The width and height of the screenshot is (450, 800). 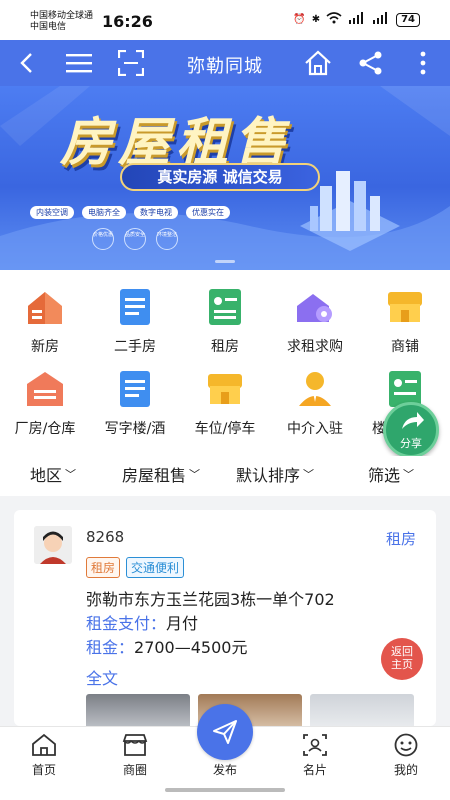 I want to click on category-row-1: 新房 二手房 租房 求租求购 商铺, so click(x=225, y=320).